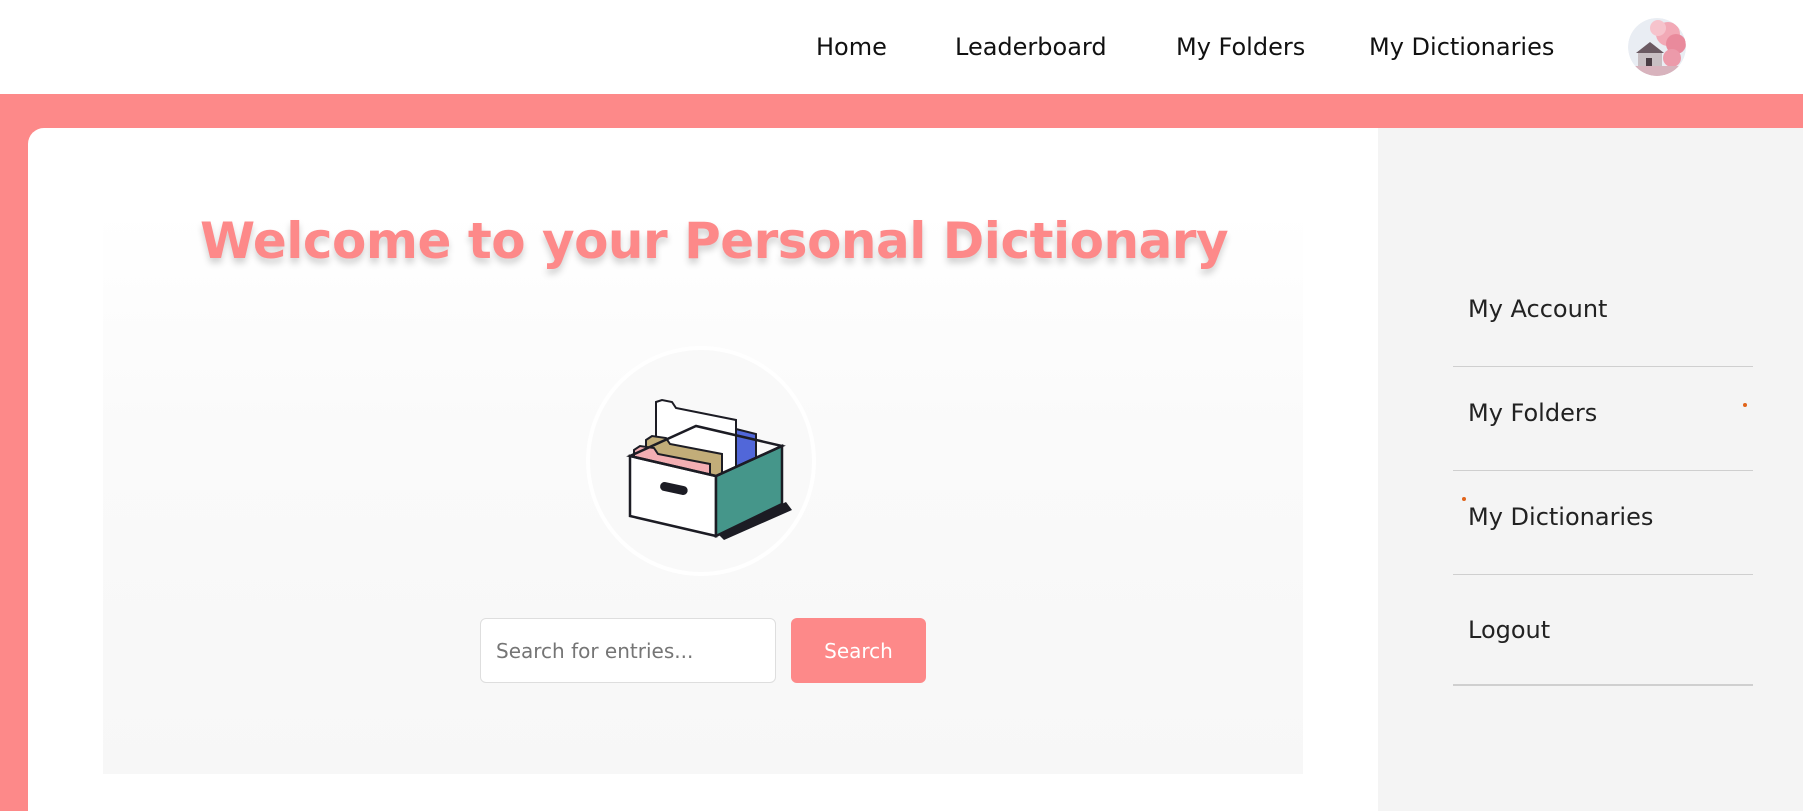  I want to click on nav-link-my-dictionaries: My Dictionaries, so click(1461, 47).